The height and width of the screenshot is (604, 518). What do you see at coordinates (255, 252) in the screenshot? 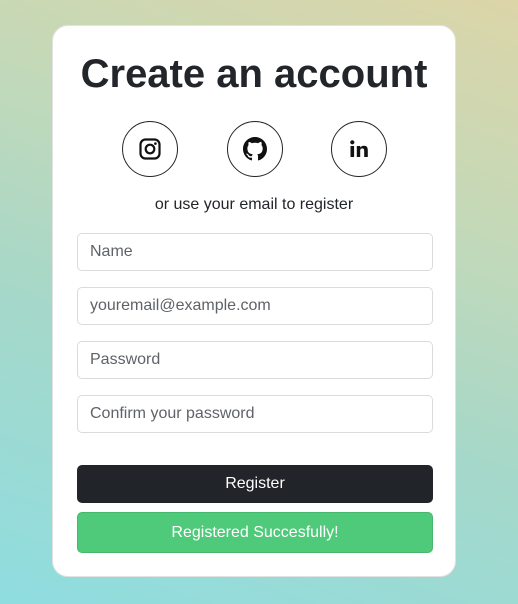
I see `name-field` at bounding box center [255, 252].